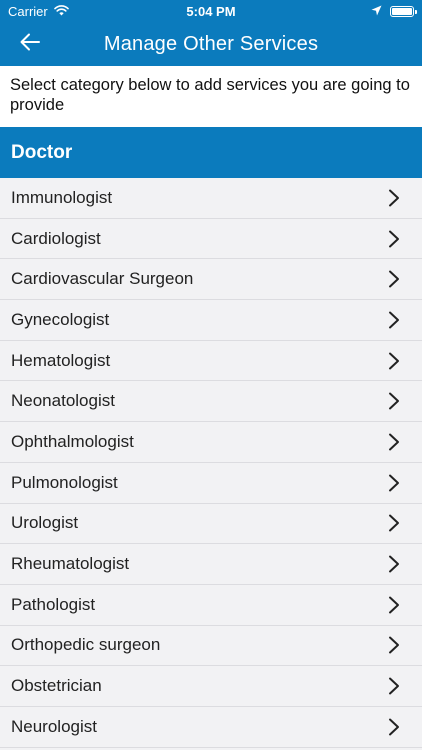 This screenshot has width=422, height=750. What do you see at coordinates (211, 727) in the screenshot?
I see `list-item: Neurologist` at bounding box center [211, 727].